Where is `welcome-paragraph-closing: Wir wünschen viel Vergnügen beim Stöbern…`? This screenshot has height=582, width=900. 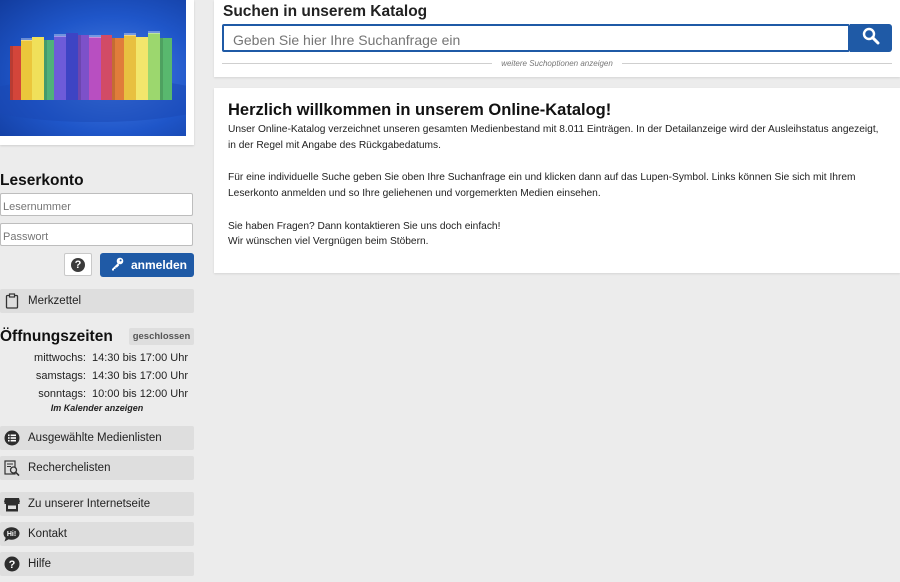 welcome-paragraph-closing: Wir wünschen viel Vergnügen beim Stöbern… is located at coordinates (328, 241).